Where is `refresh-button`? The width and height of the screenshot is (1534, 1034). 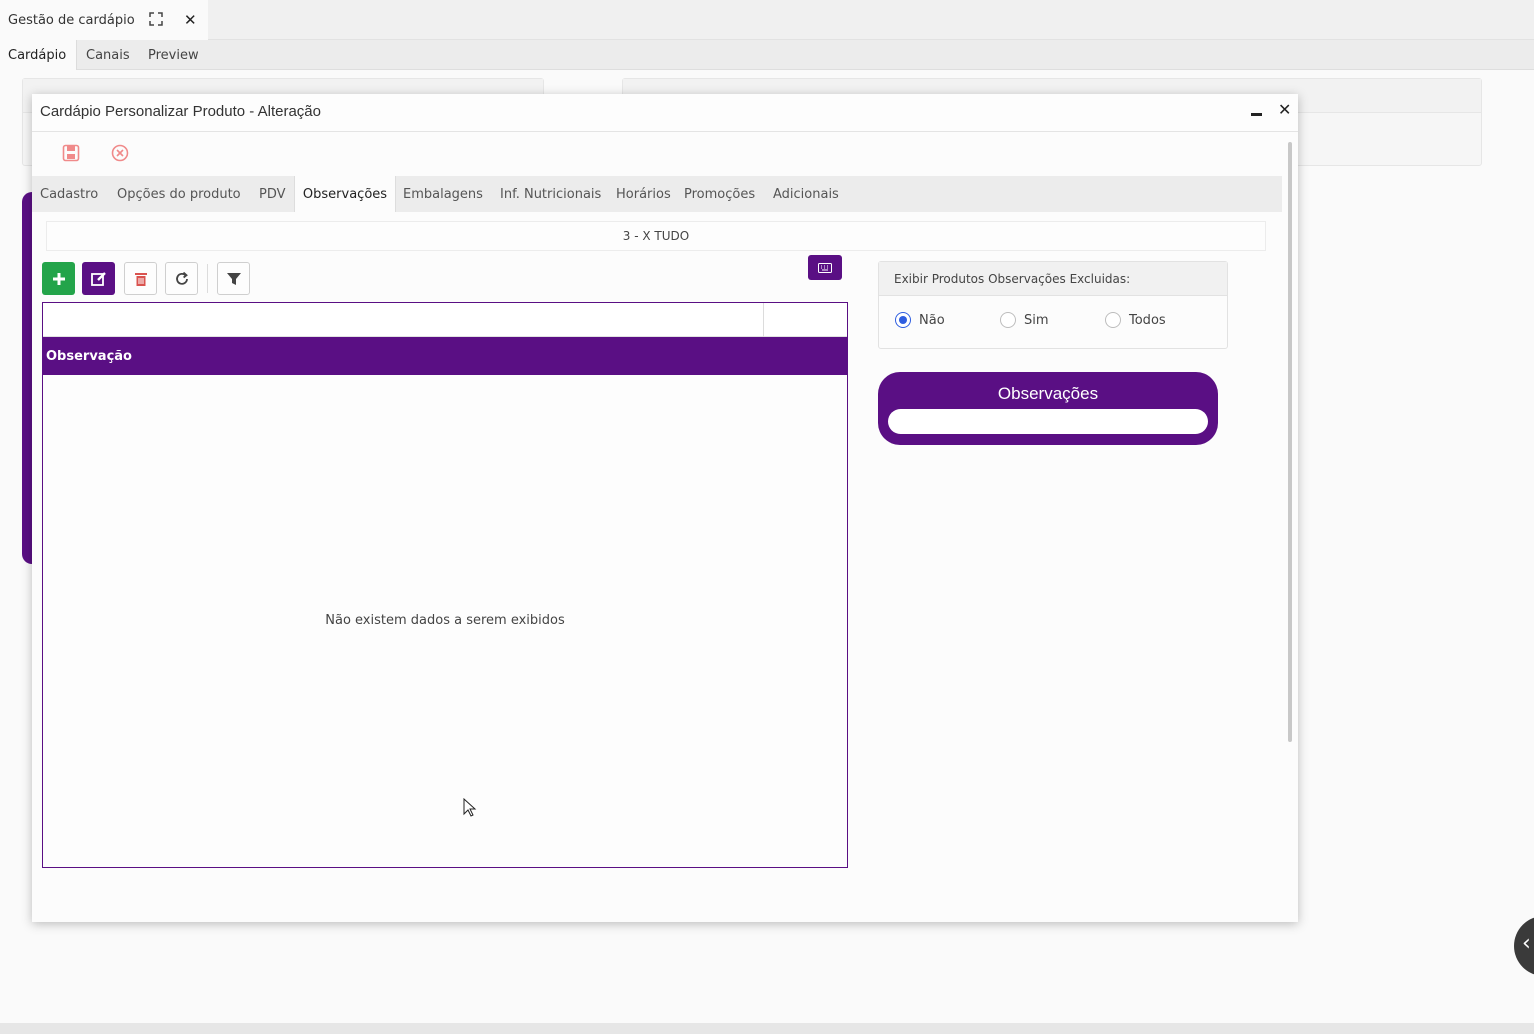 refresh-button is located at coordinates (181, 278).